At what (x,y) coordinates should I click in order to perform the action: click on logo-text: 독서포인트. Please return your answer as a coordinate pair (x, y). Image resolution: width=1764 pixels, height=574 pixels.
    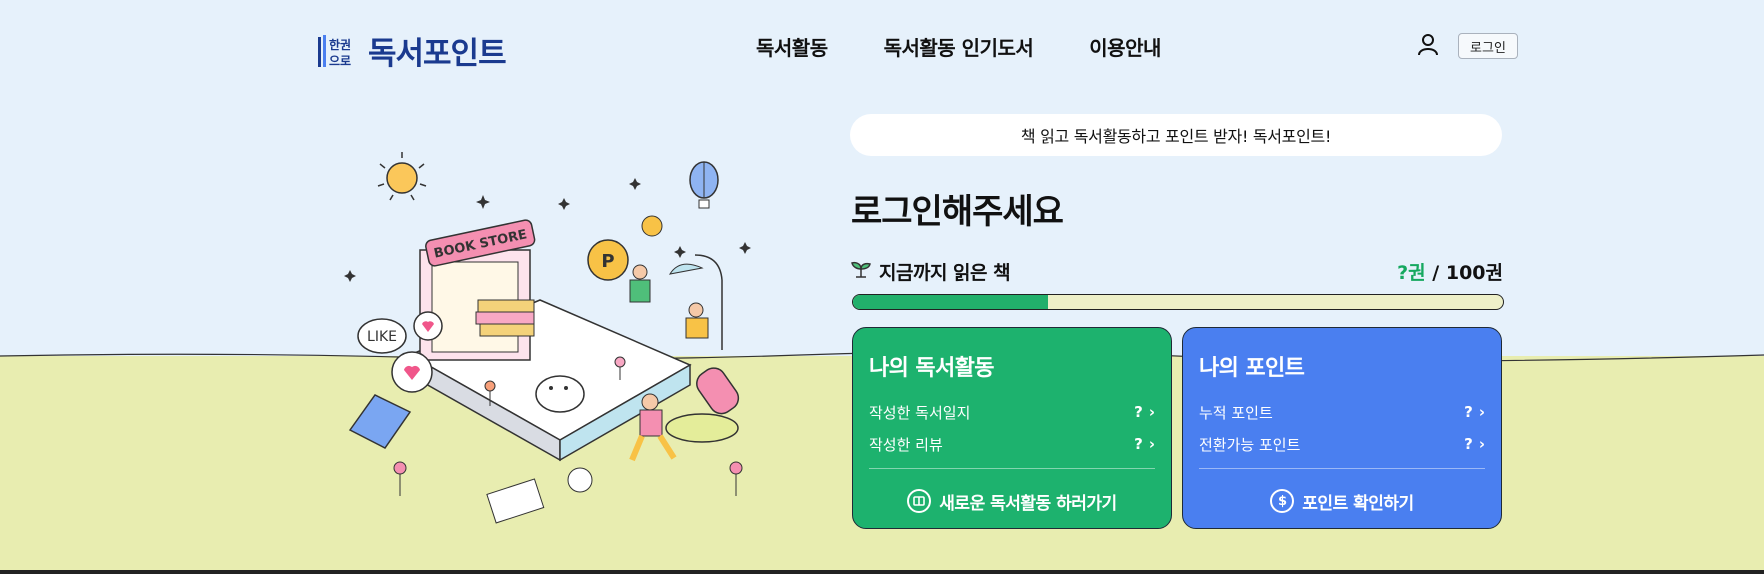
    Looking at the image, I should click on (437, 54).